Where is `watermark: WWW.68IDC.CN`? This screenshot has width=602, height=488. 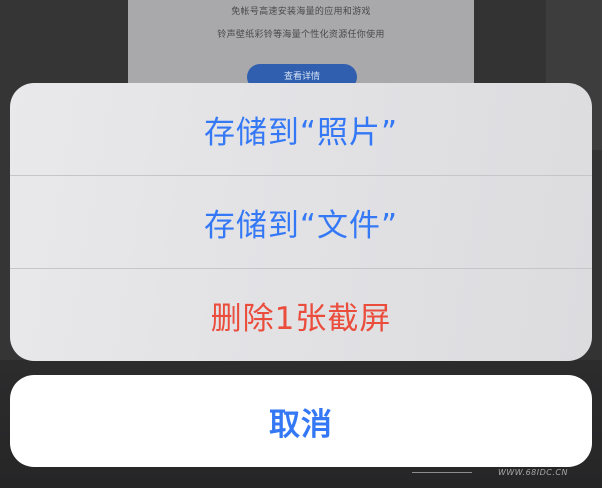 watermark: WWW.68IDC.CN is located at coordinates (532, 472).